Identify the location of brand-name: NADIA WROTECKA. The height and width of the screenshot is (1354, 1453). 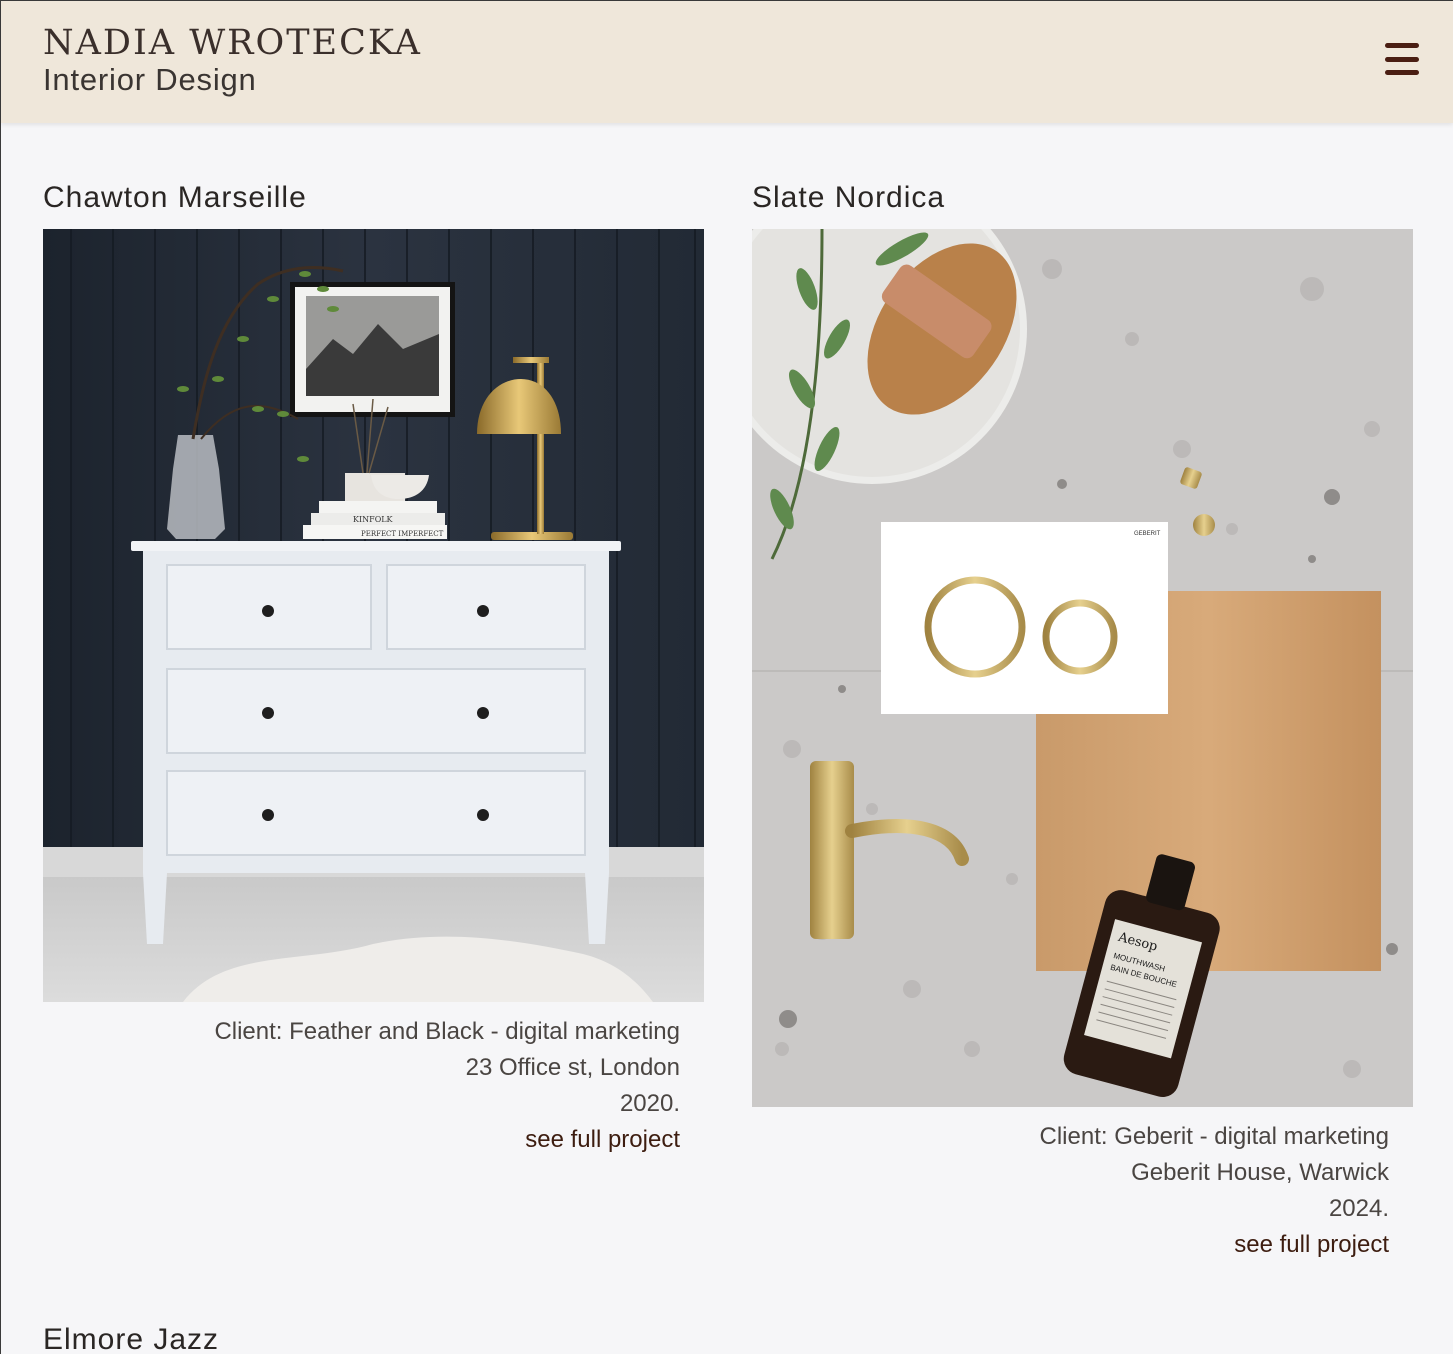
(232, 43).